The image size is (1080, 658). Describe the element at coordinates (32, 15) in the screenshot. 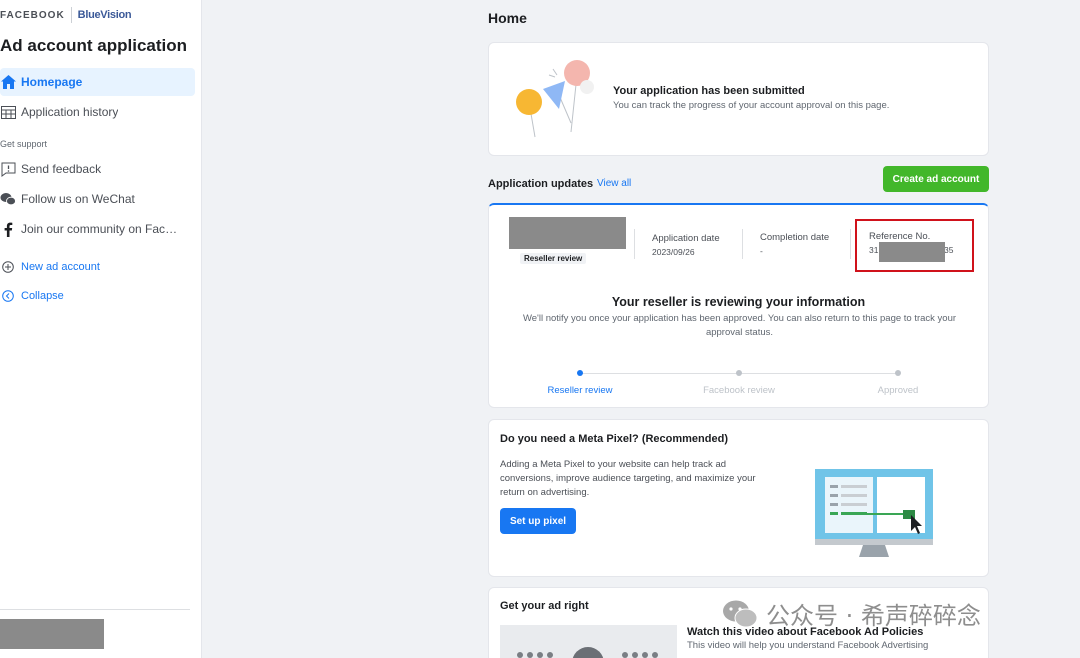

I see `facebook-logo-text: FACEBOOK` at that location.